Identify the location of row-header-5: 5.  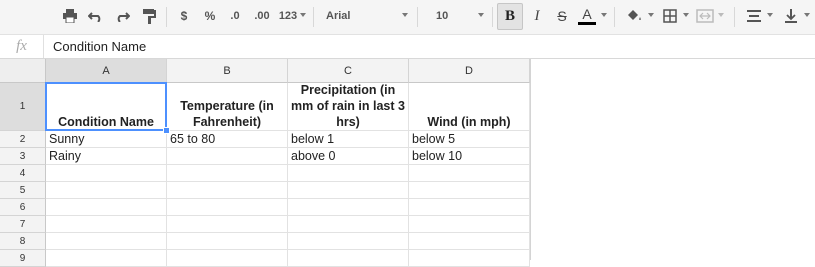
(23, 190).